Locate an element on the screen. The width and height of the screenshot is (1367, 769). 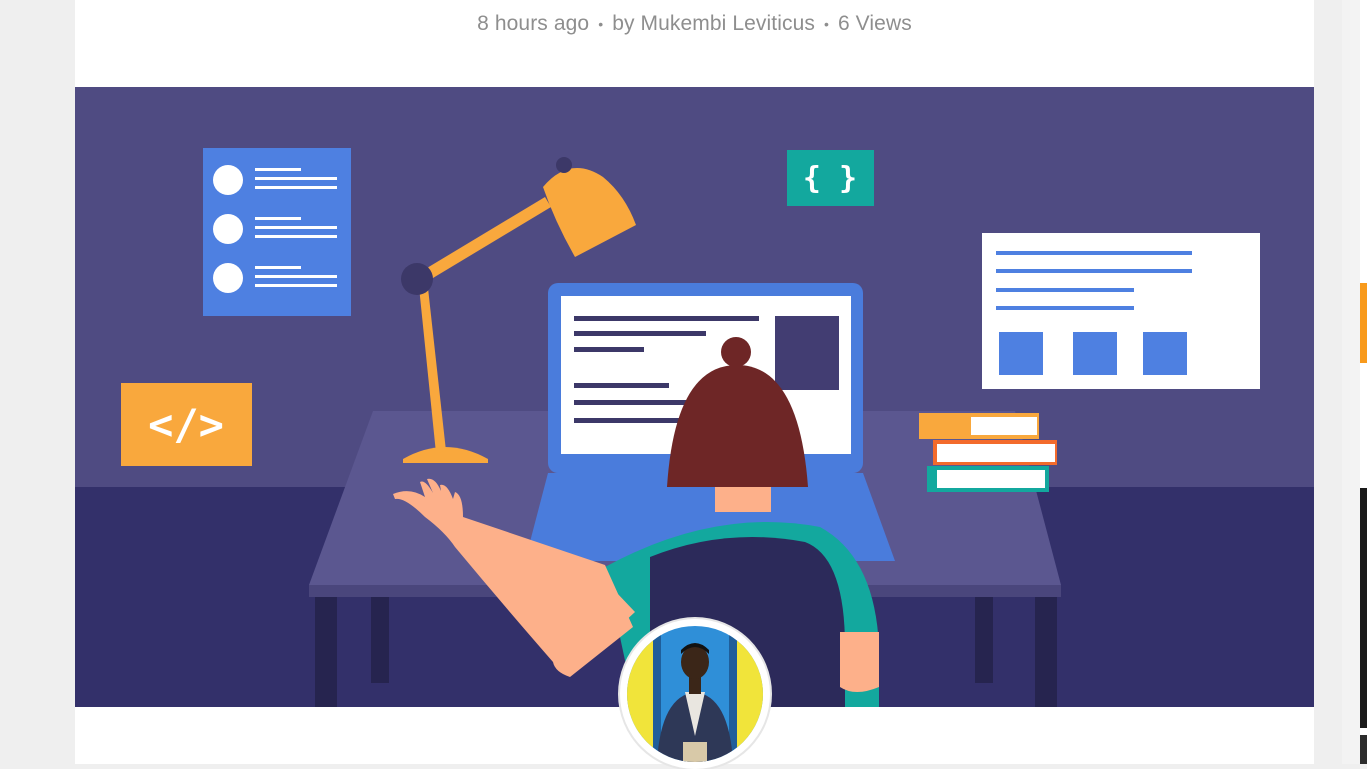
braces-label: { } is located at coordinates (830, 178).